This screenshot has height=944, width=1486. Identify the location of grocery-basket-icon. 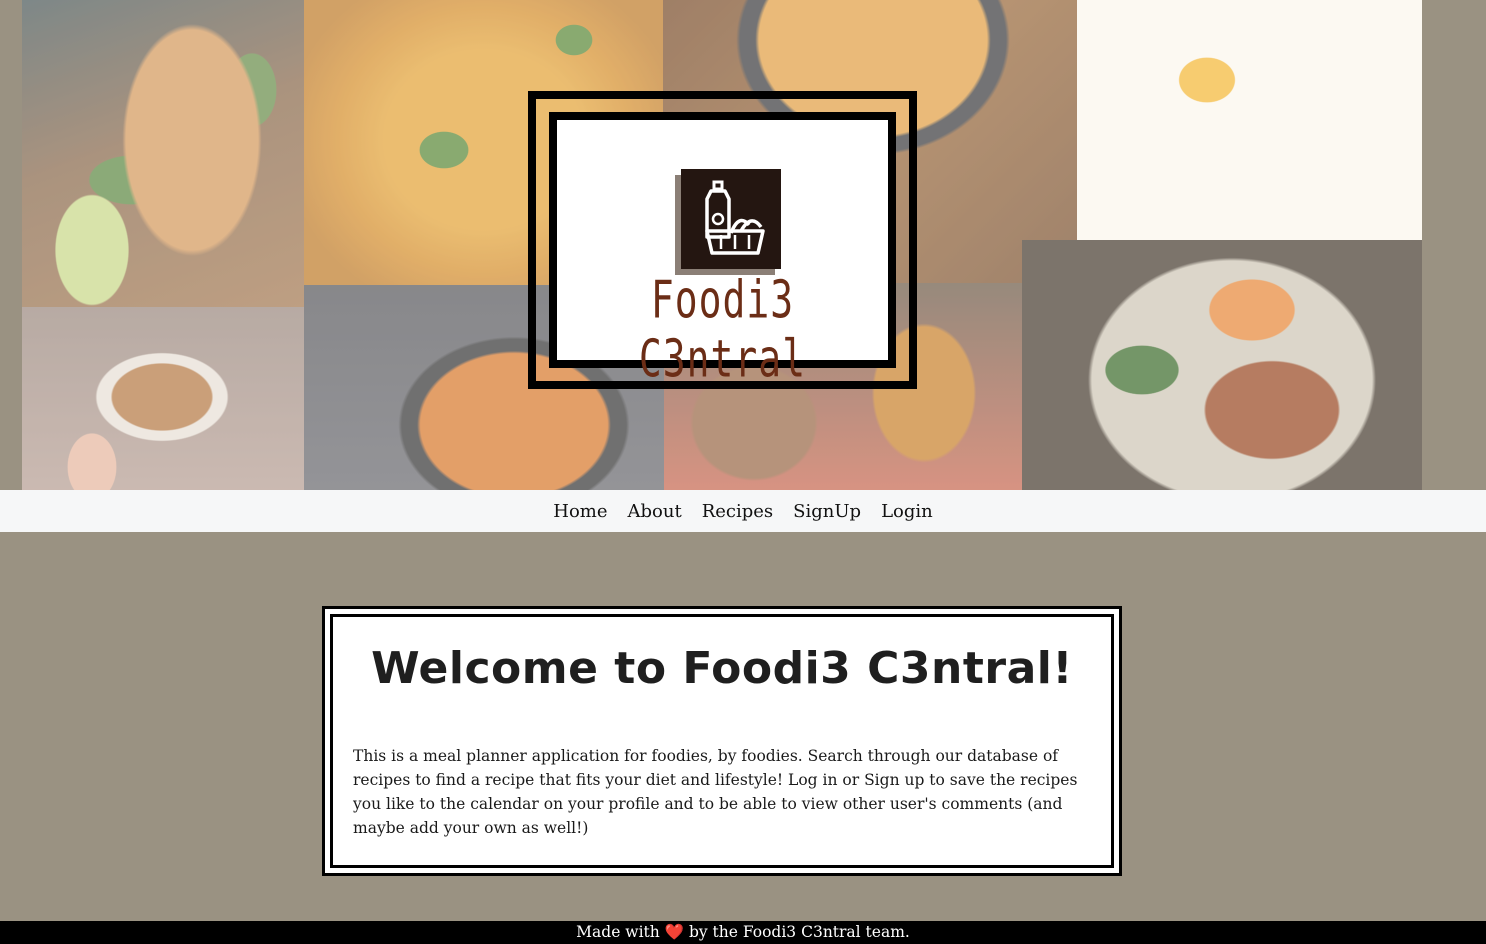
(731, 219).